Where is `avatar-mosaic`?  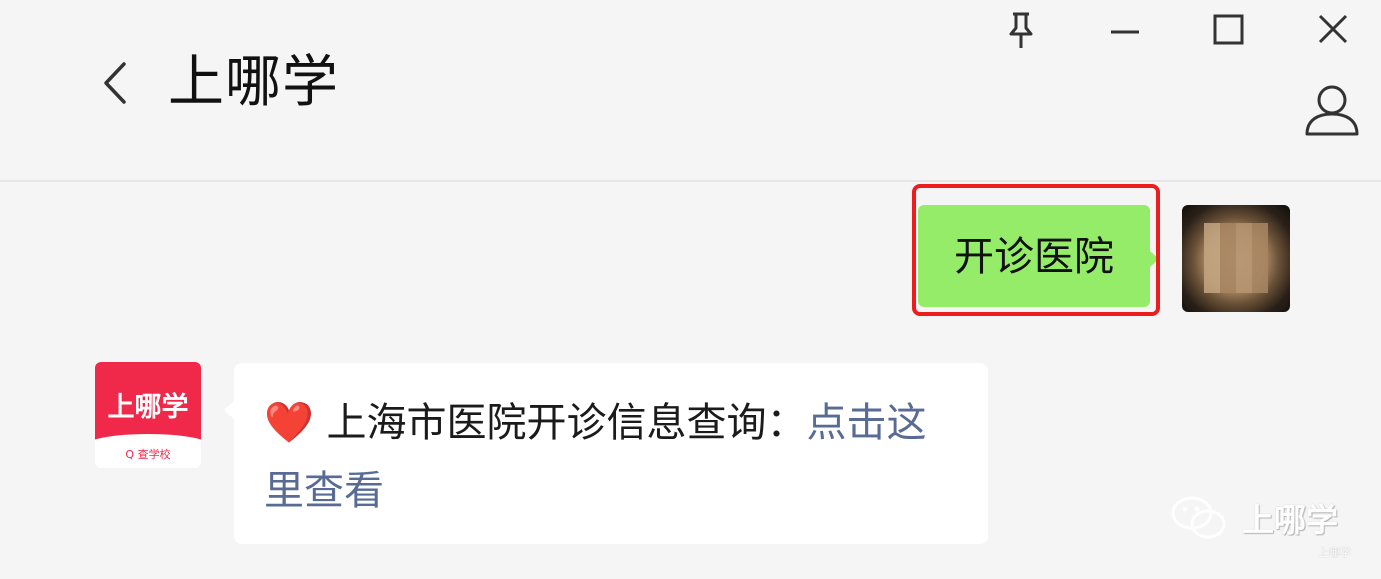 avatar-mosaic is located at coordinates (1236, 258).